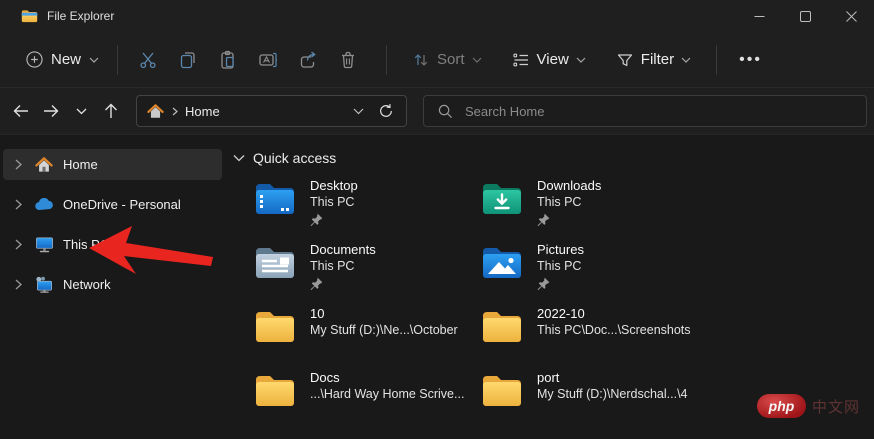 This screenshot has height=439, width=874. What do you see at coordinates (151, 250) in the screenshot?
I see `red-arrow-annotation` at bounding box center [151, 250].